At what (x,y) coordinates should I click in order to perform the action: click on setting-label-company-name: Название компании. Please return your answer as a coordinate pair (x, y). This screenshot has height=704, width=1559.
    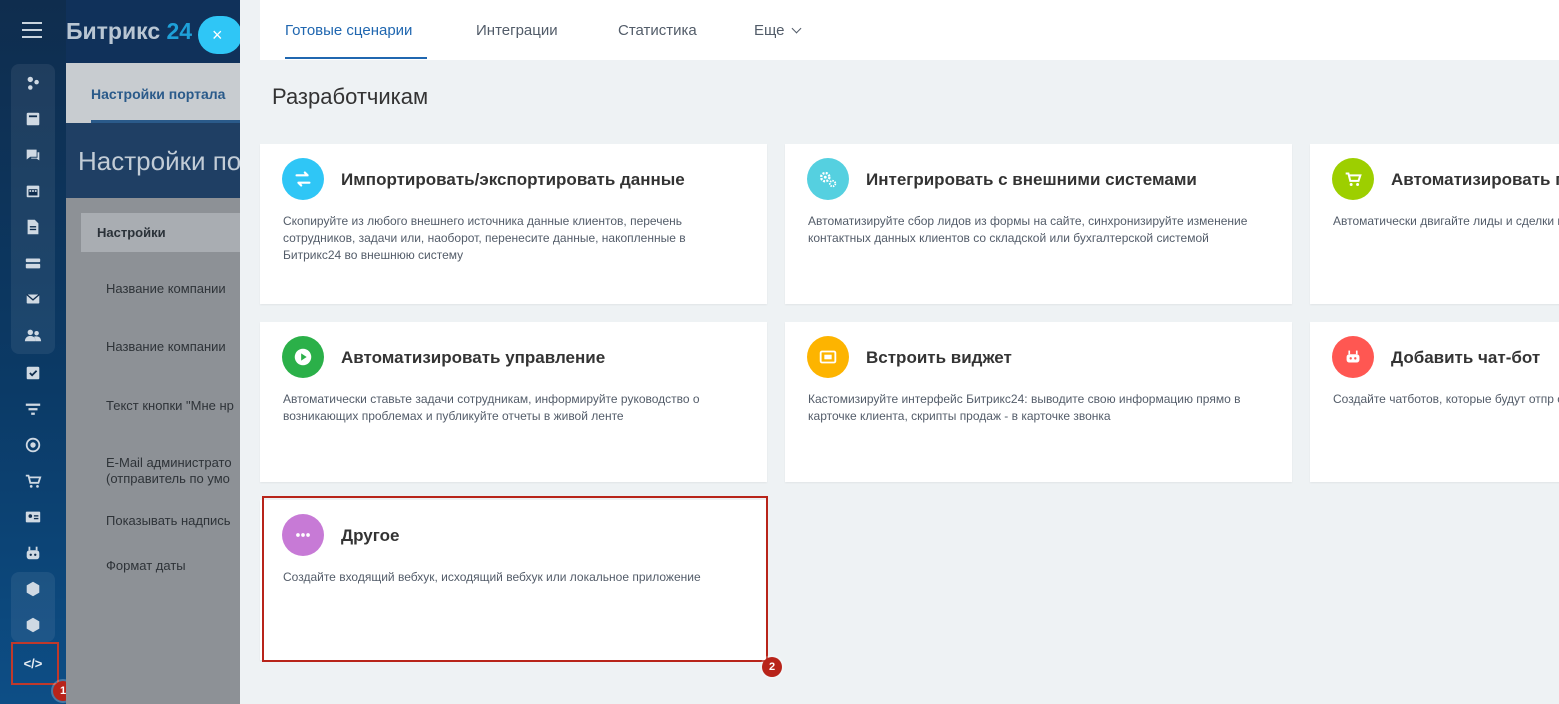
    Looking at the image, I should click on (166, 288).